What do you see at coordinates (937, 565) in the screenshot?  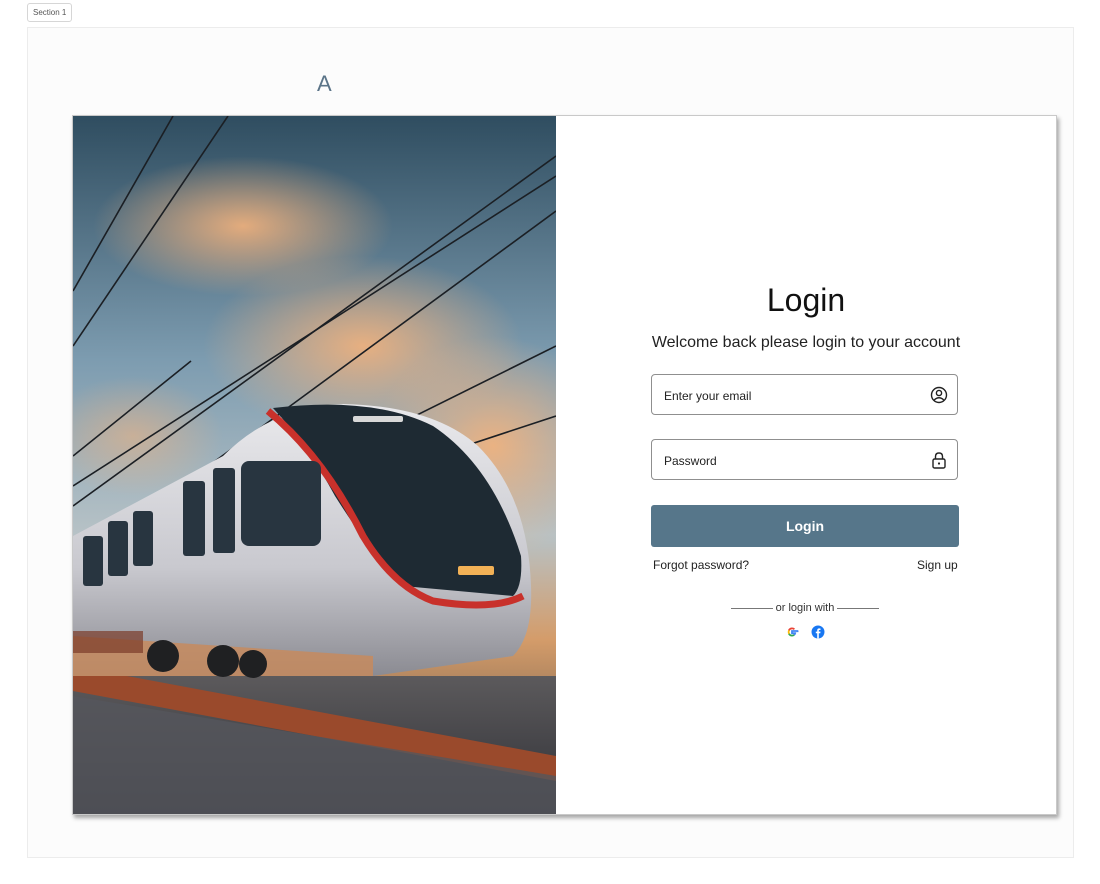 I see `sign-up-link: Sign up` at bounding box center [937, 565].